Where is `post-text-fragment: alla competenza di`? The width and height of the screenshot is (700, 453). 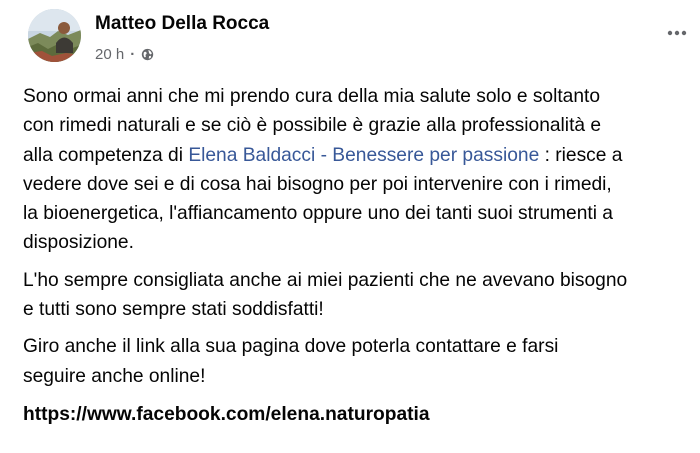
post-text-fragment: alla competenza di is located at coordinates (106, 155).